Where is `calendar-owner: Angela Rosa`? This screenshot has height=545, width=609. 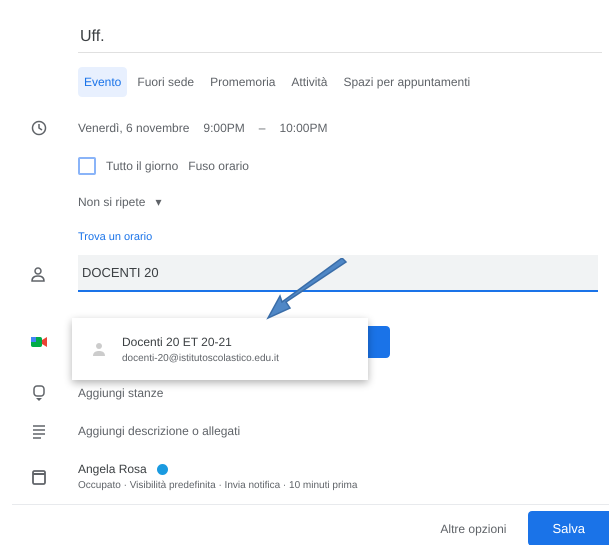 calendar-owner: Angela Rosa is located at coordinates (112, 469).